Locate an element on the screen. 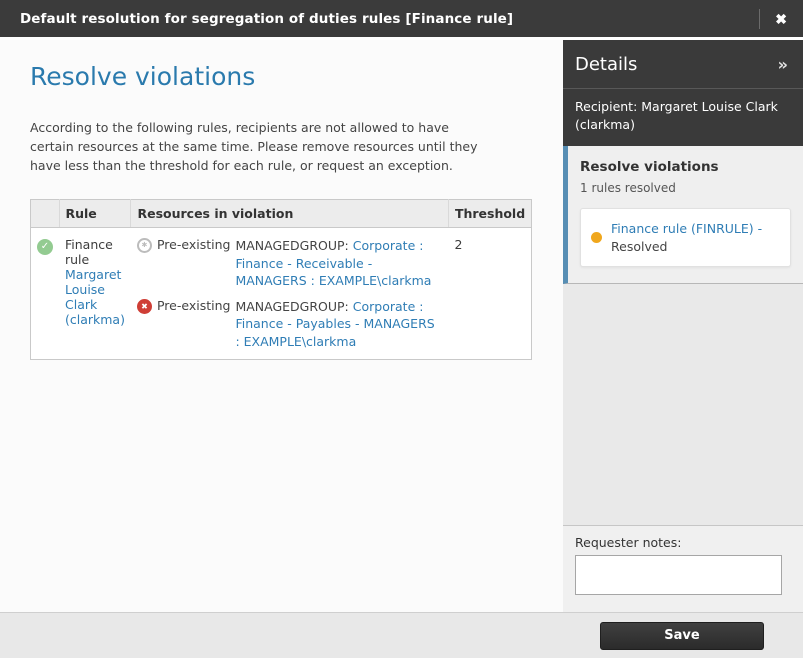 The width and height of the screenshot is (803, 658). titlebar-divider is located at coordinates (760, 18).